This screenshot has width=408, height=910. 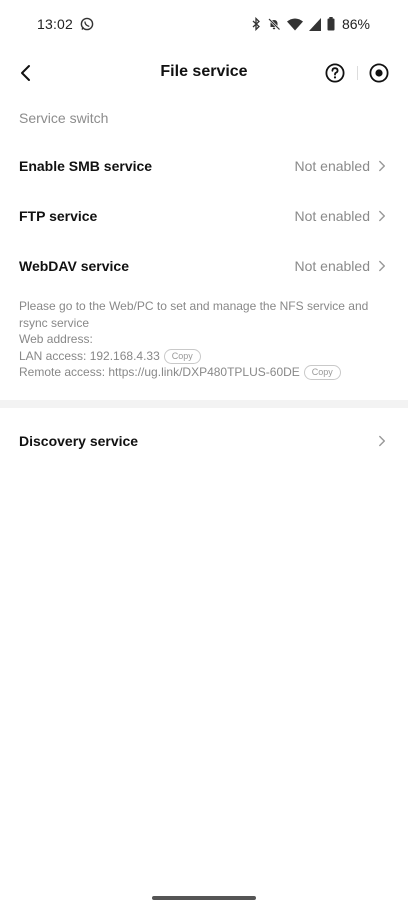 What do you see at coordinates (294, 24) in the screenshot?
I see `wifi-icon` at bounding box center [294, 24].